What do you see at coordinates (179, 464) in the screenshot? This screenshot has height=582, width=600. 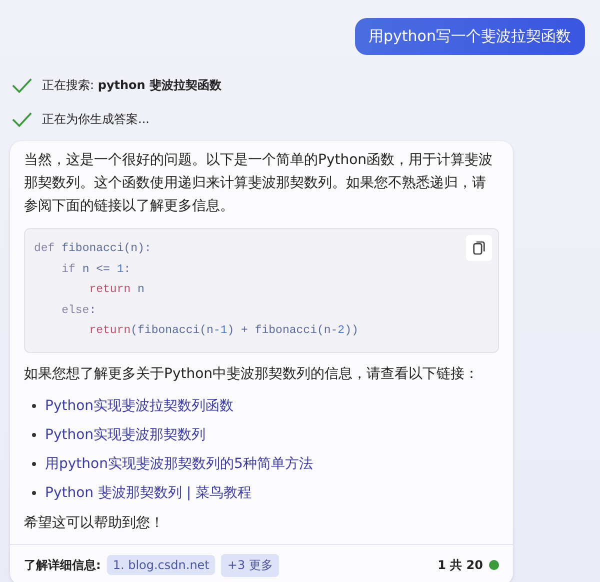 I see `link: 用python实现斐波那契数列的5种简单方法` at bounding box center [179, 464].